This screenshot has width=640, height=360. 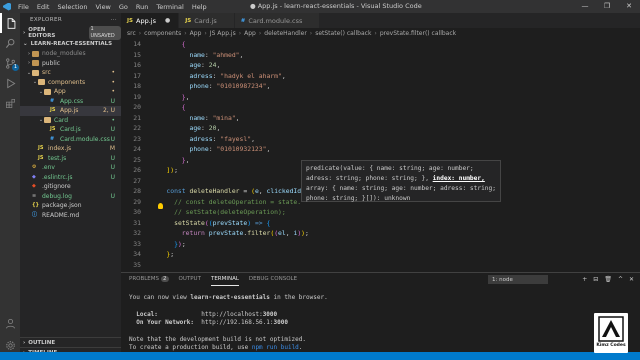 What do you see at coordinates (180, 243) in the screenshot?
I see `code-text: });` at bounding box center [180, 243].